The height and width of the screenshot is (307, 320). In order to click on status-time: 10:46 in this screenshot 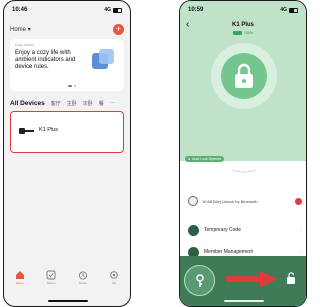, I will do `click(20, 10)`.